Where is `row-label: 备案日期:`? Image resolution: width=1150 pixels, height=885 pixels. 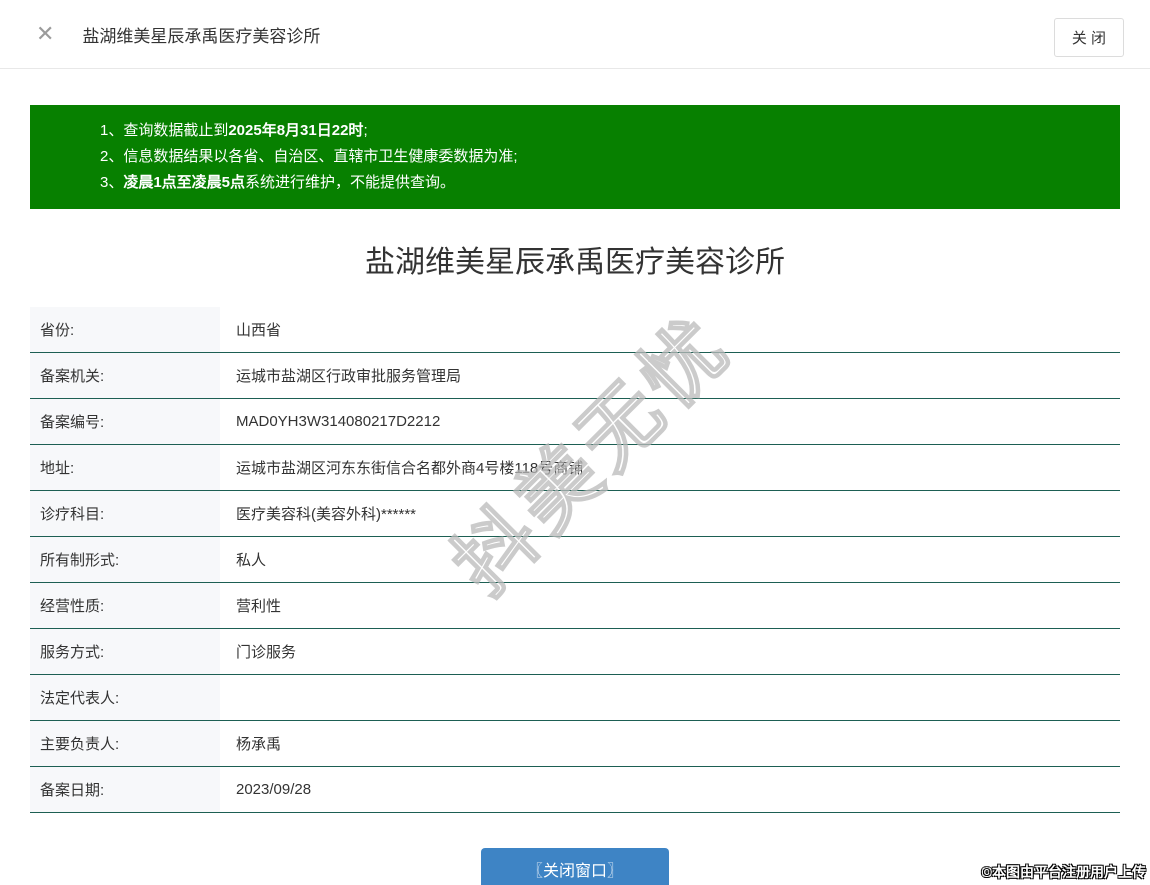 row-label: 备案日期: is located at coordinates (125, 789).